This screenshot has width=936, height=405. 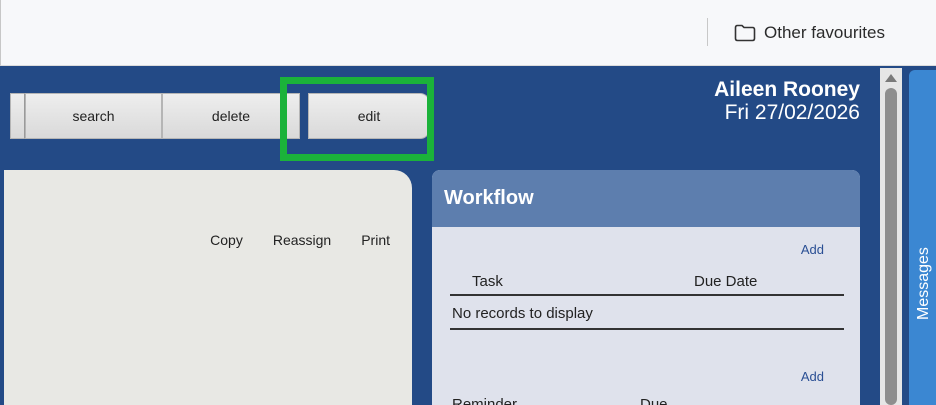 What do you see at coordinates (487, 281) in the screenshot?
I see `task-column-header: Task` at bounding box center [487, 281].